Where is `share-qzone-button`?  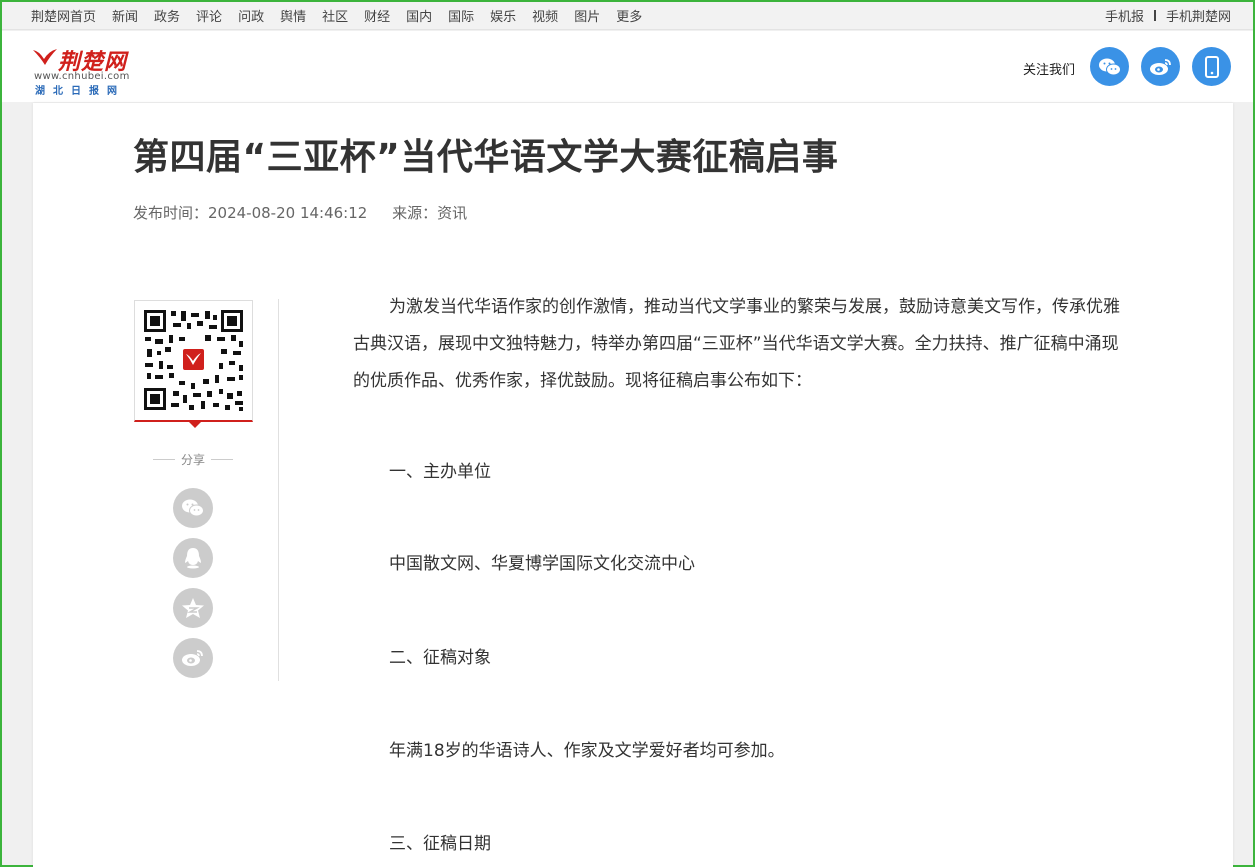 share-qzone-button is located at coordinates (193, 608).